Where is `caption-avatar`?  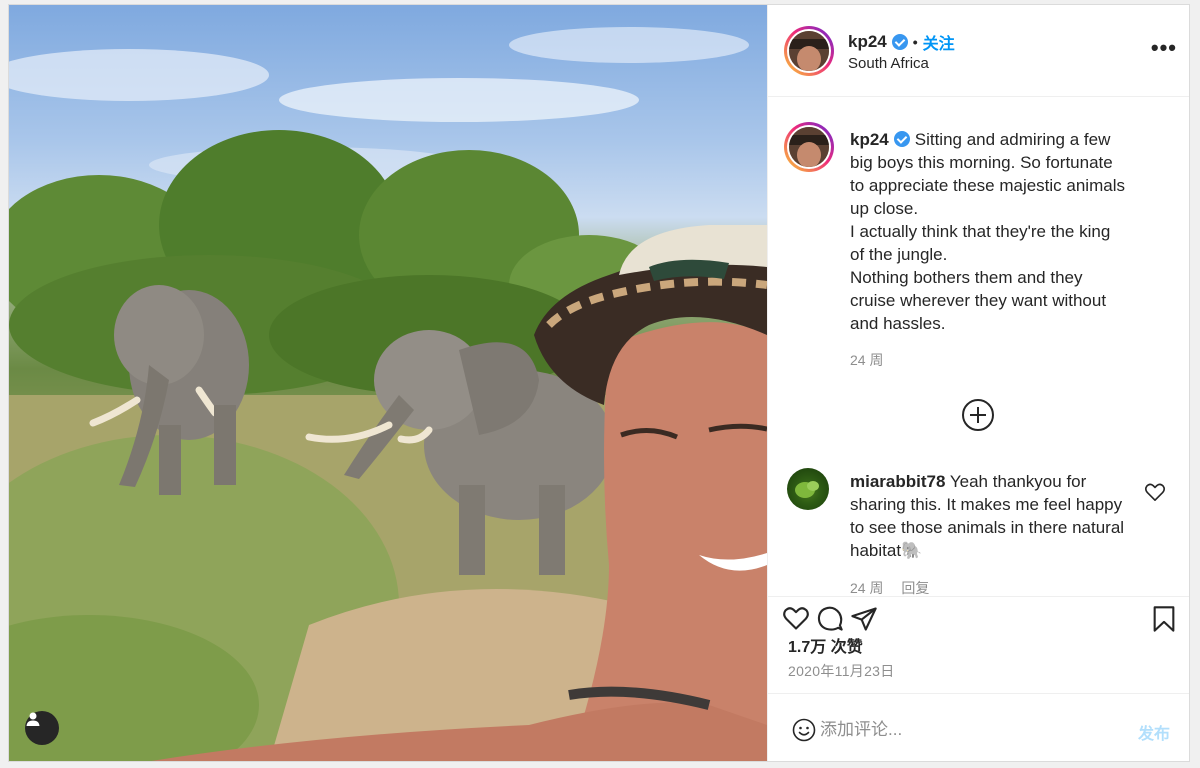 caption-avatar is located at coordinates (809, 147).